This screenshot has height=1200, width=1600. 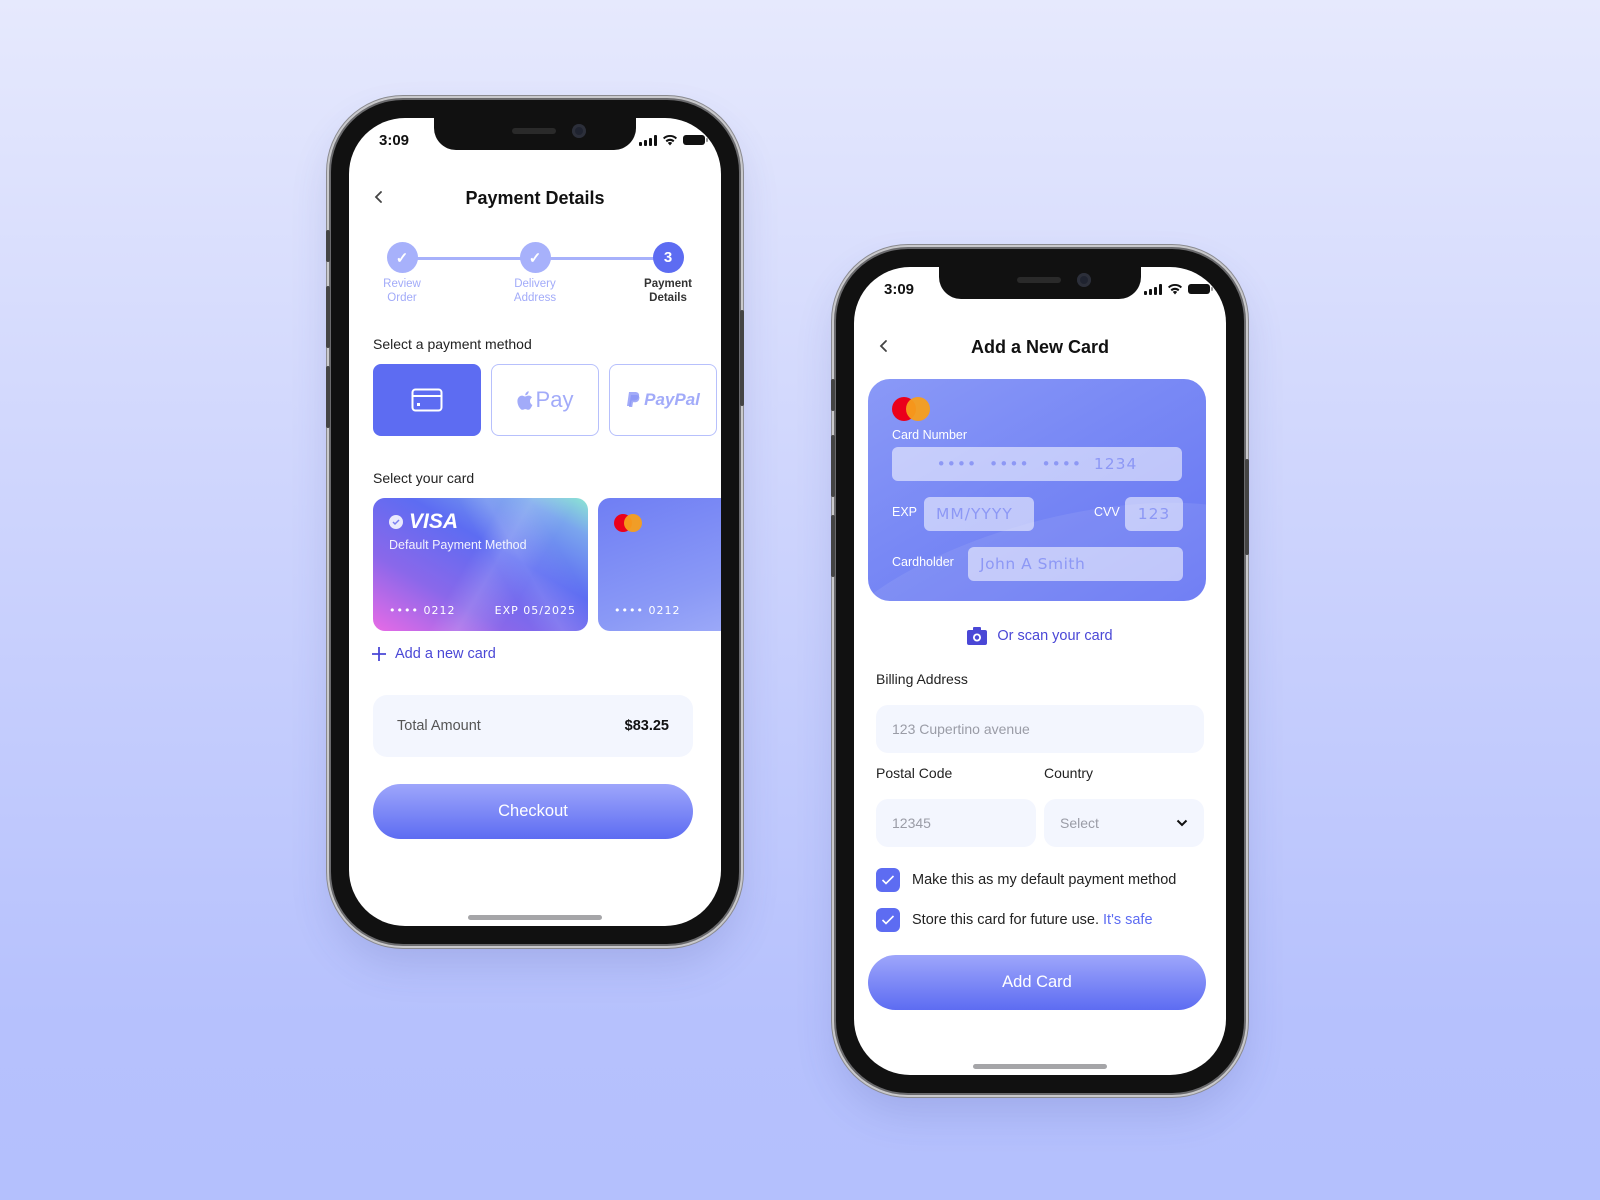 What do you see at coordinates (979, 514) in the screenshot?
I see `exp-input: MM/YYYY` at bounding box center [979, 514].